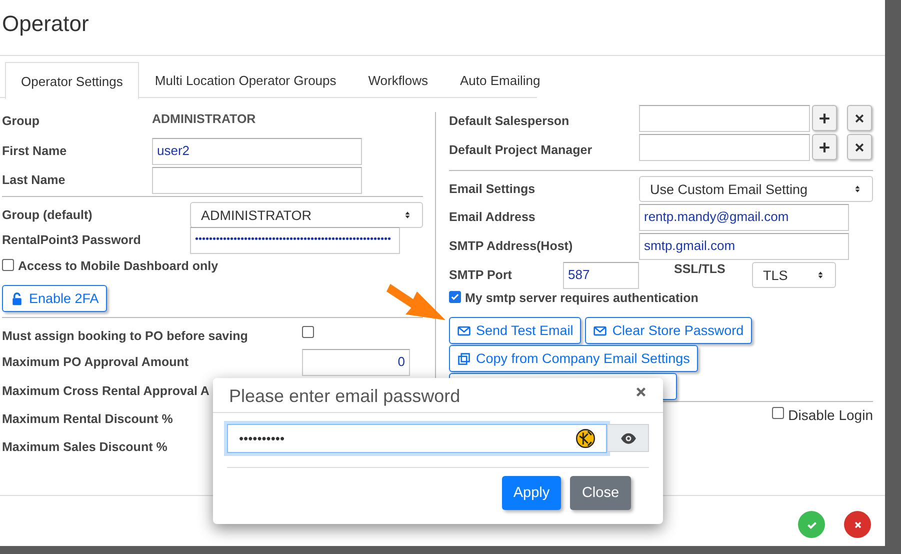 The image size is (901, 554). Describe the element at coordinates (500, 80) in the screenshot. I see `tab: Auto Emailing` at that location.